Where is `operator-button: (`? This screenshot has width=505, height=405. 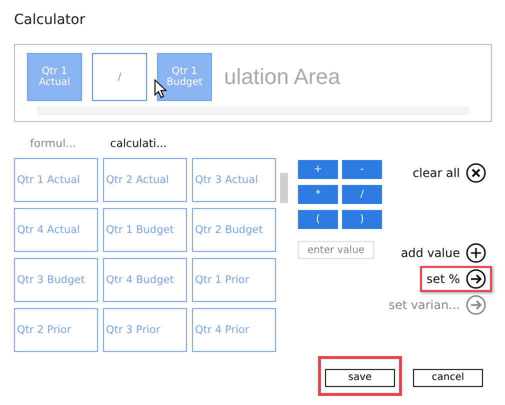
operator-button: ( is located at coordinates (318, 219).